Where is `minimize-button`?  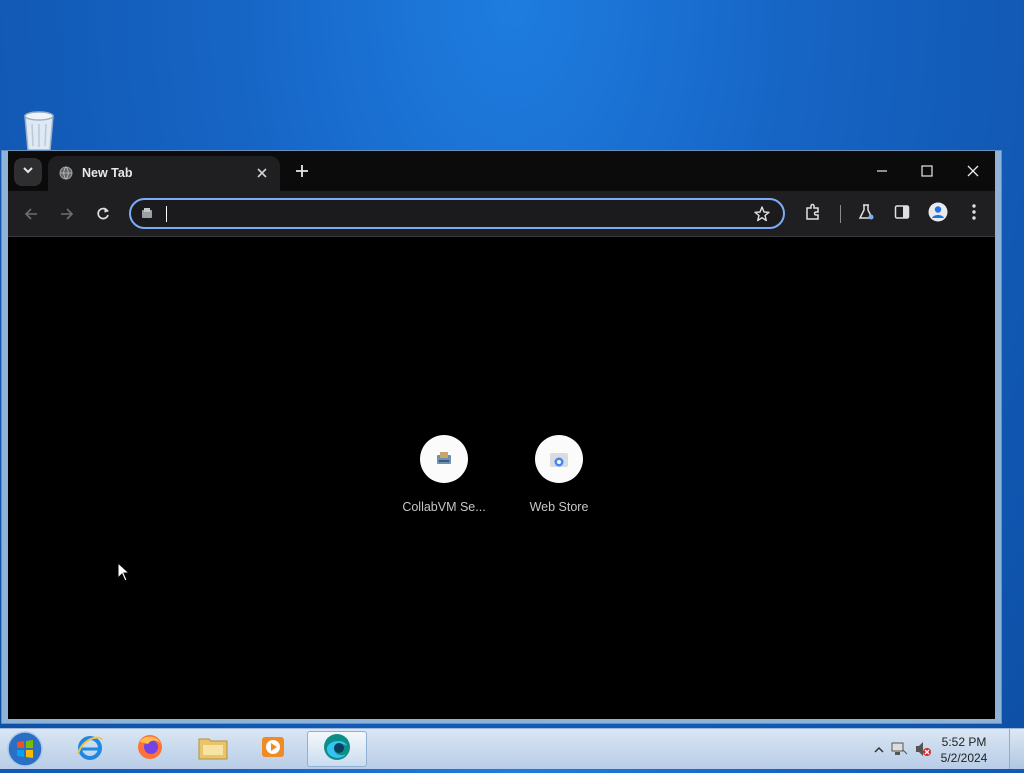
minimize-button is located at coordinates (882, 171).